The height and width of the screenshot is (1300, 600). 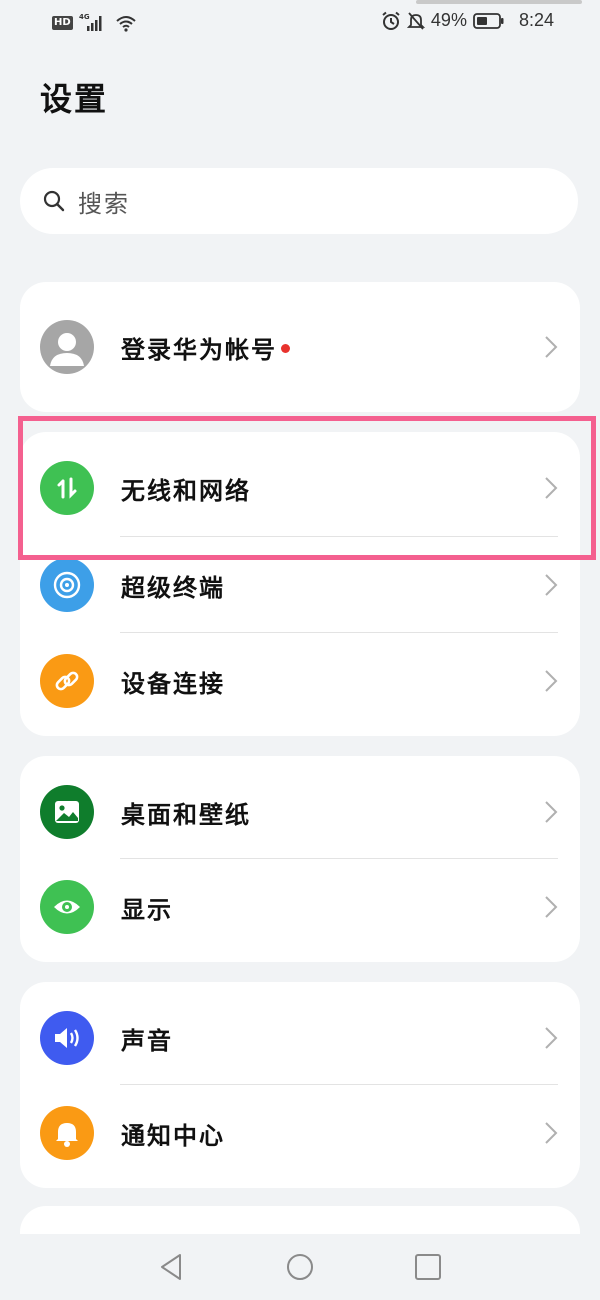 What do you see at coordinates (415, 20) in the screenshot?
I see `mute-bell-icon` at bounding box center [415, 20].